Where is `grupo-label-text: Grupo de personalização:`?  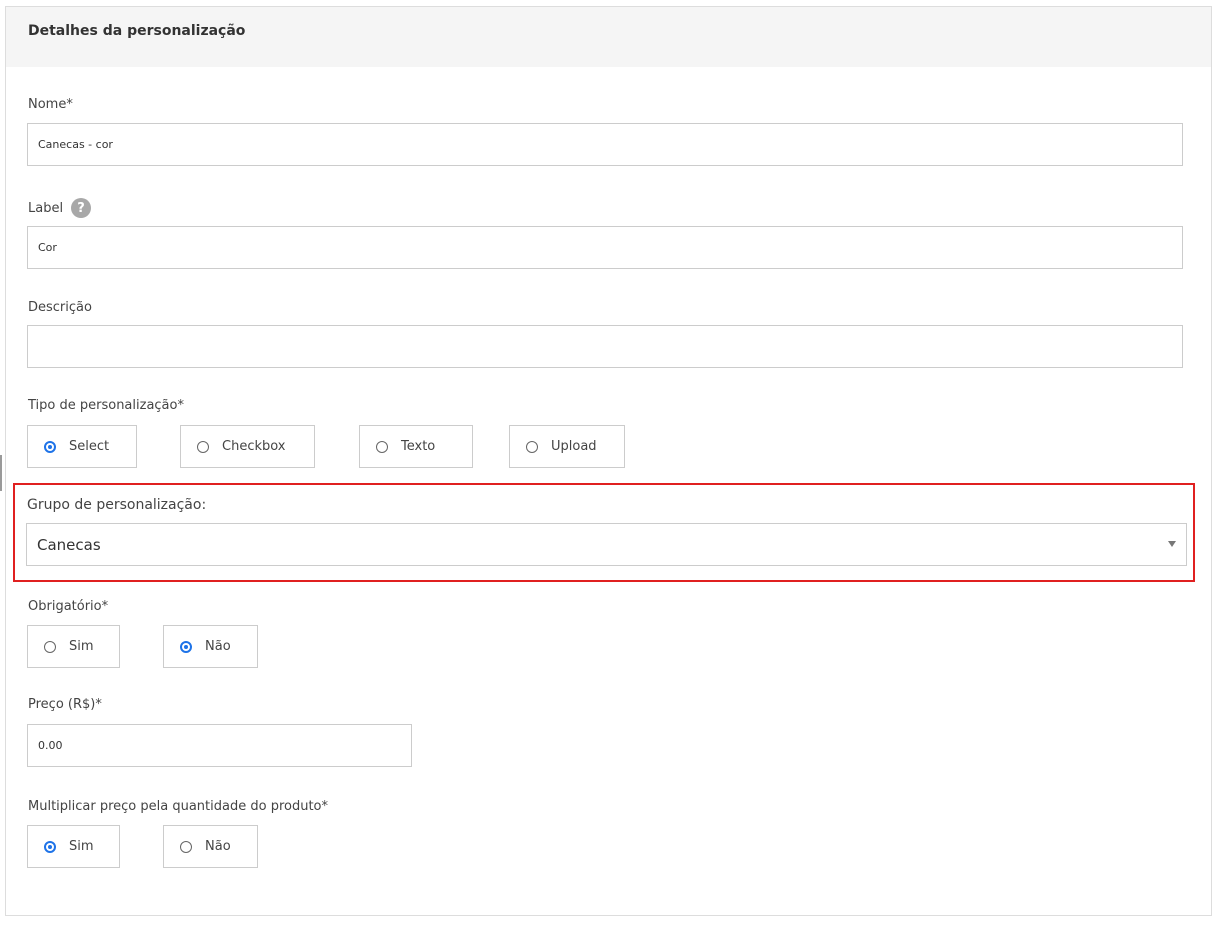 grupo-label-text: Grupo de personalização: is located at coordinates (117, 505).